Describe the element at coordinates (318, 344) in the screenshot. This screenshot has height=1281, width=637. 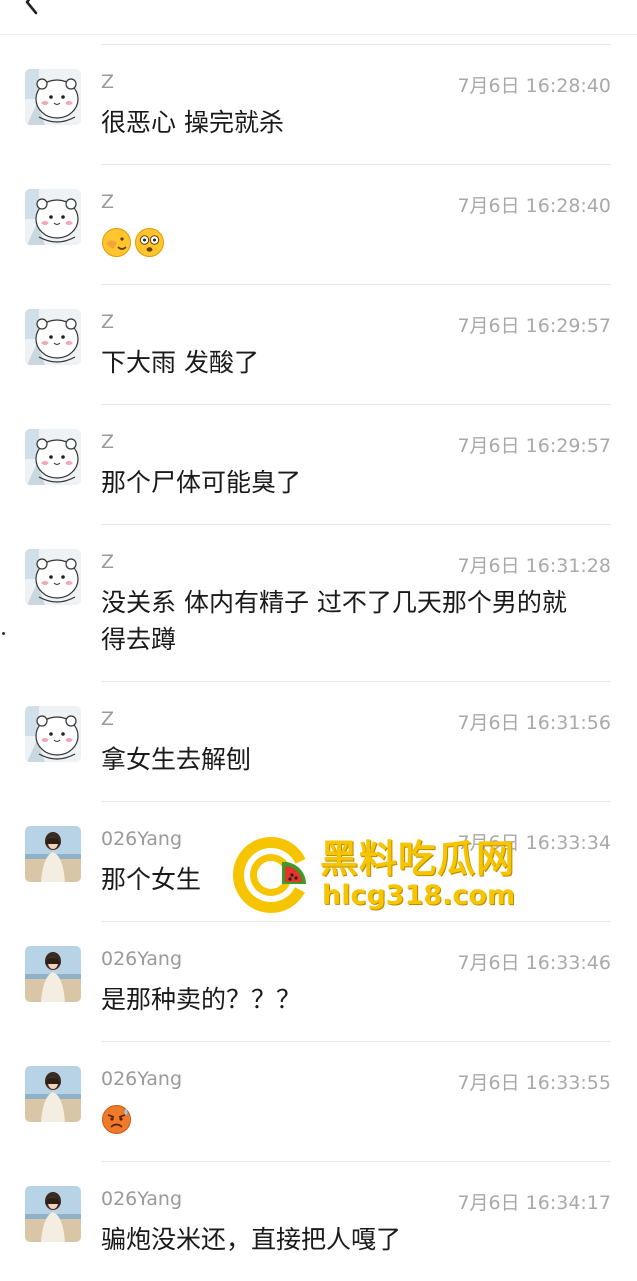
I see `message-item: Z 7月6日 16:29:57 下大雨 发酸了` at that location.